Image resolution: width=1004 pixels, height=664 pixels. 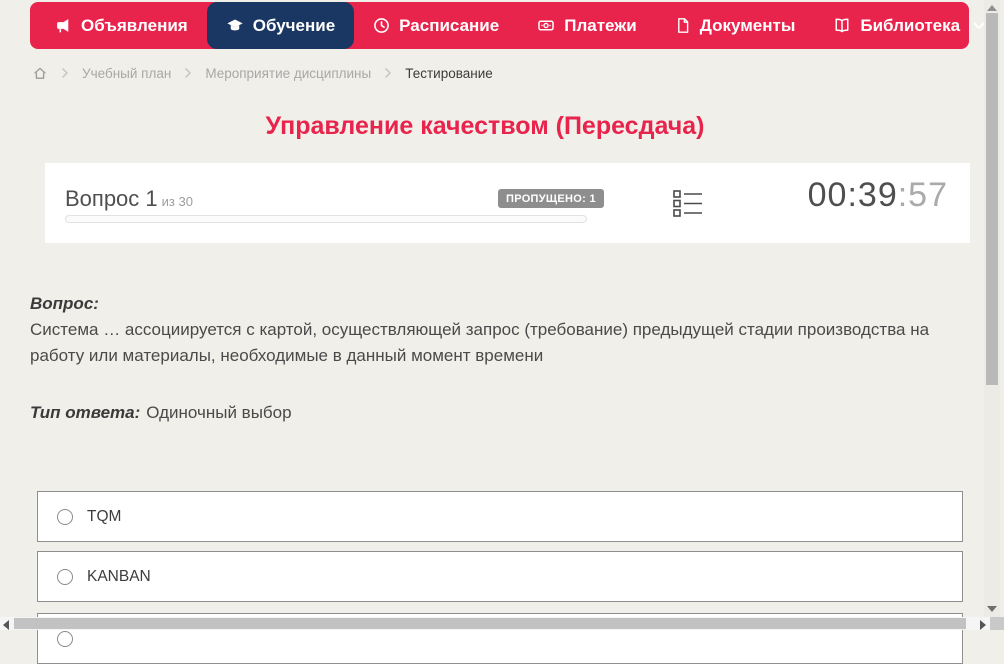 I want to click on breadcrumb-home, so click(x=40, y=73).